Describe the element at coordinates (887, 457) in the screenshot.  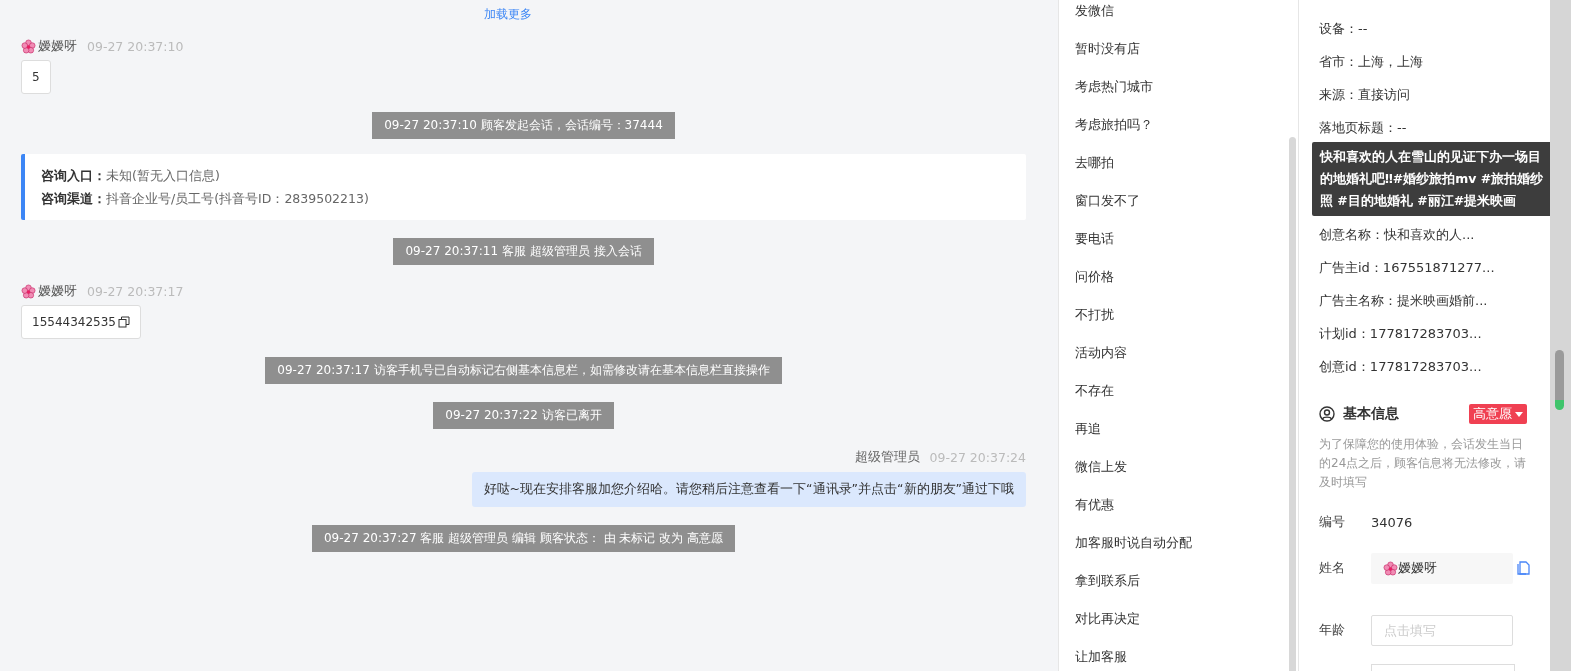
I see `sender-name: 超级管理员` at that location.